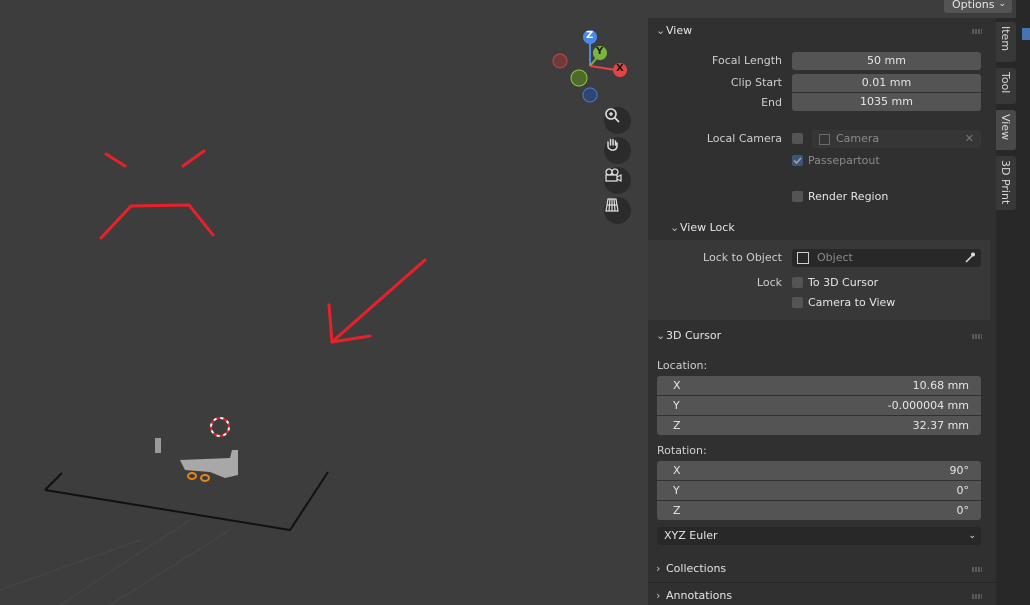 This screenshot has height=605, width=1030. What do you see at coordinates (771, 102) in the screenshot?
I see `clip-end-label: End` at bounding box center [771, 102].